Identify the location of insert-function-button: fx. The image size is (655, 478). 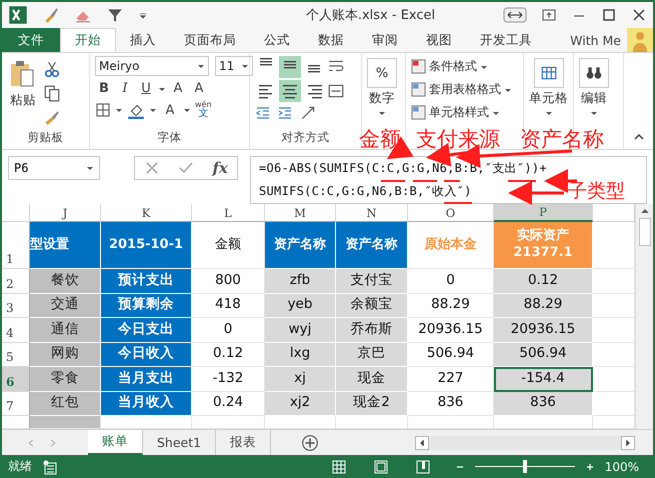
(220, 168).